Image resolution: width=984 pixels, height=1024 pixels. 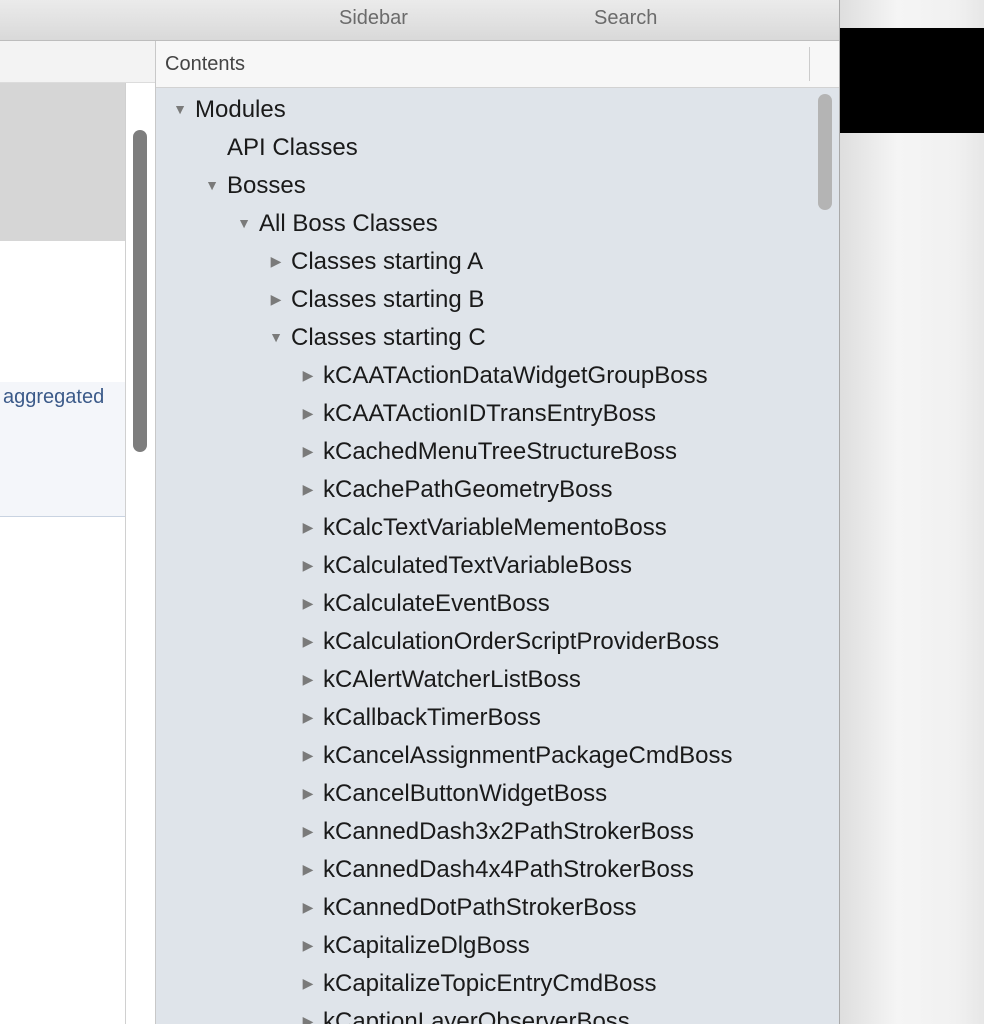 I want to click on sidebar-toolbar-button: Sidebar, so click(x=373, y=18).